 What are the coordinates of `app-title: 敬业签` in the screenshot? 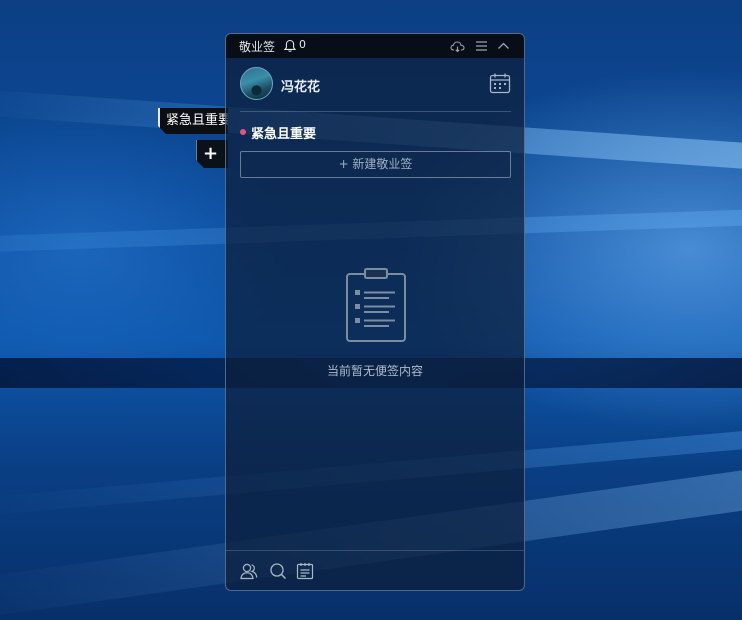 It's located at (257, 47).